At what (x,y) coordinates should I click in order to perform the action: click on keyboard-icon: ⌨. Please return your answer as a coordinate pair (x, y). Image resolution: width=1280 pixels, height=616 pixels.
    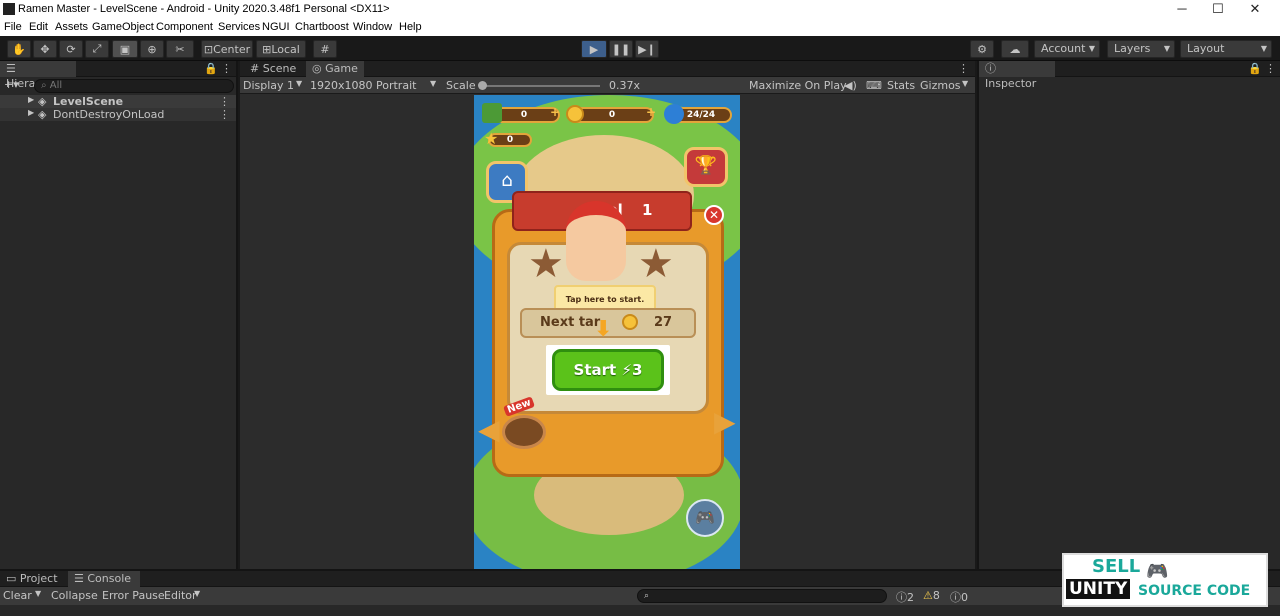
    Looking at the image, I should click on (874, 85).